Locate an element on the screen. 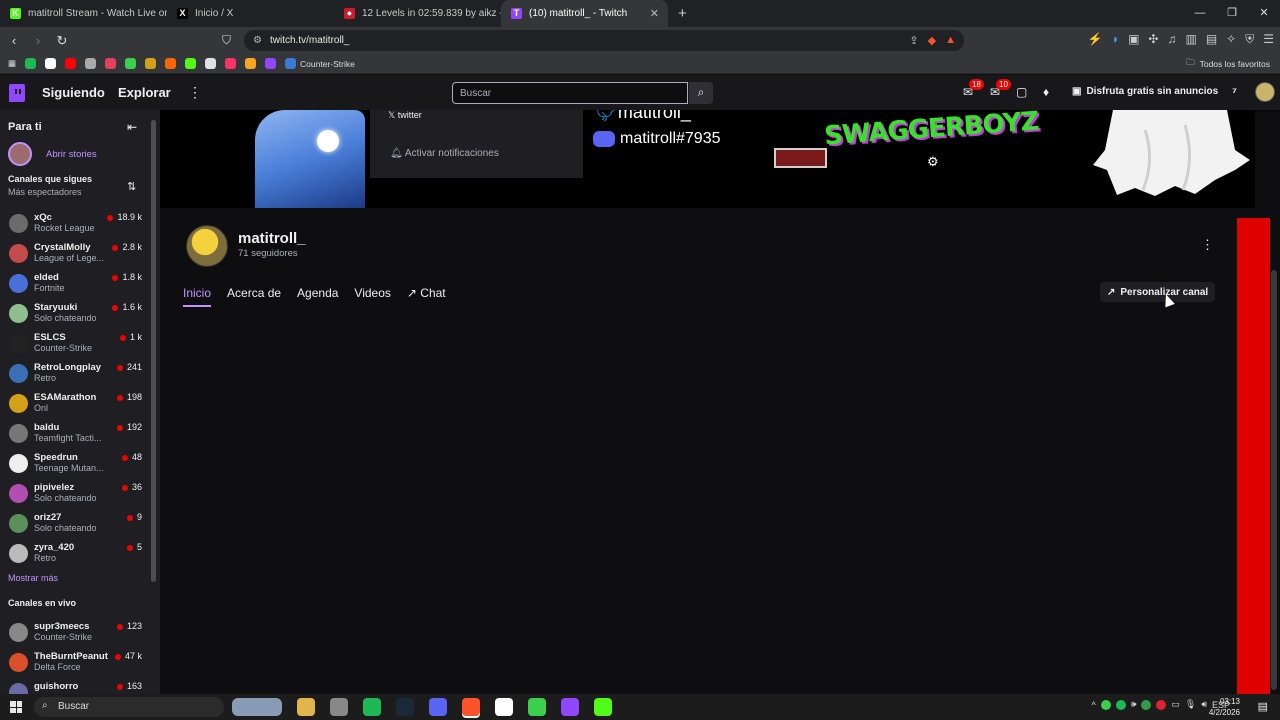 The height and width of the screenshot is (720, 1280). search-input: Buscar is located at coordinates (570, 93).